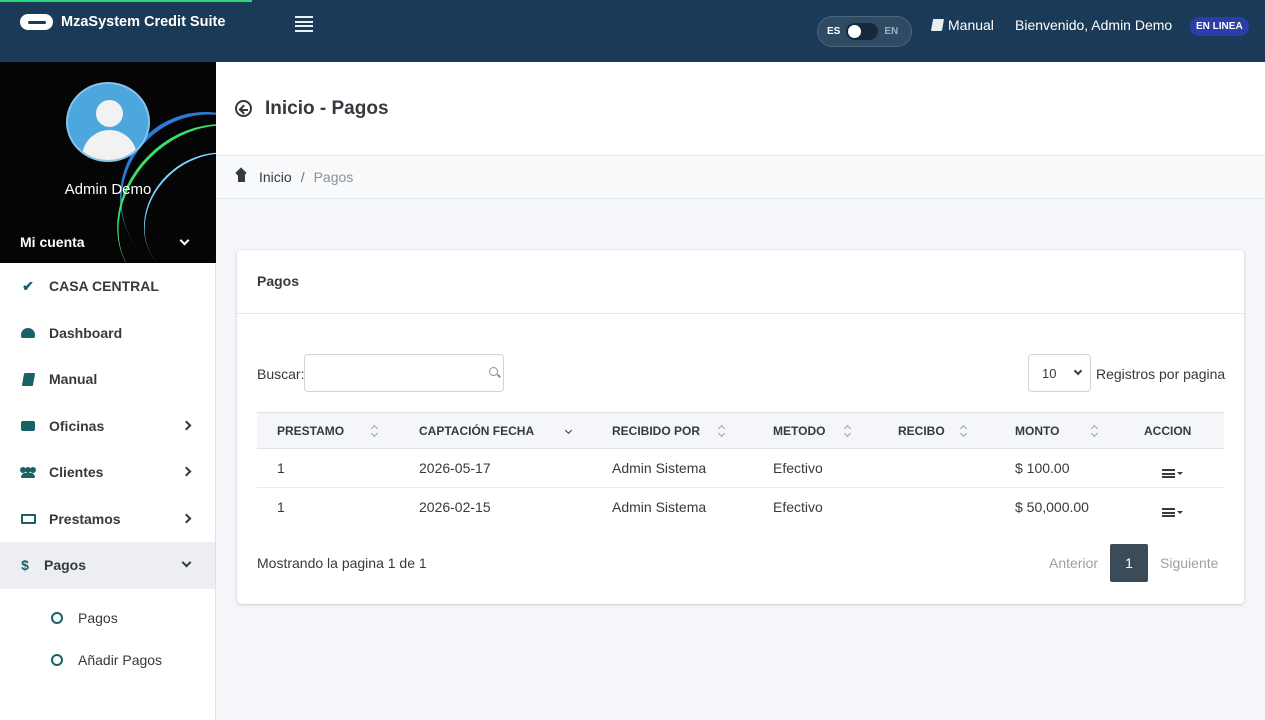  I want to click on search-input, so click(404, 373).